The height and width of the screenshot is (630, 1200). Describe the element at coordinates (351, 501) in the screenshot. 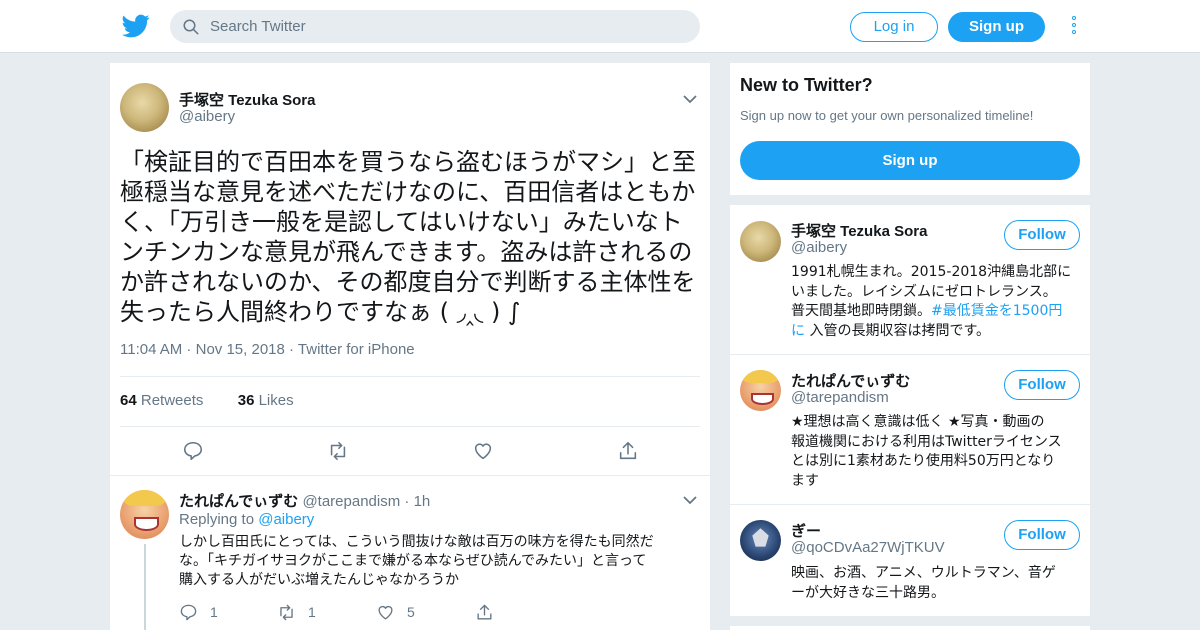

I see `reply-author-handle: @tarepandism` at that location.